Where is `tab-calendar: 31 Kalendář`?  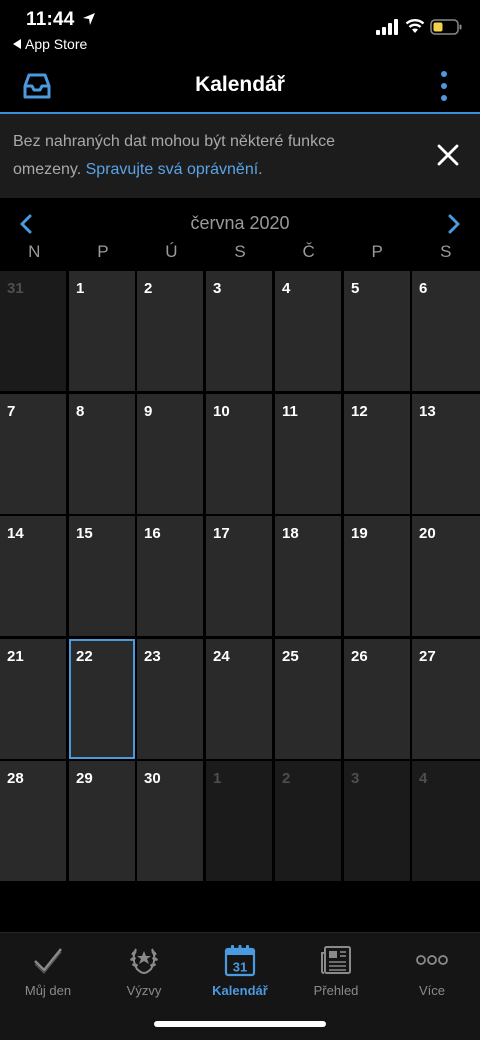 tab-calendar: 31 Kalendář is located at coordinates (240, 973).